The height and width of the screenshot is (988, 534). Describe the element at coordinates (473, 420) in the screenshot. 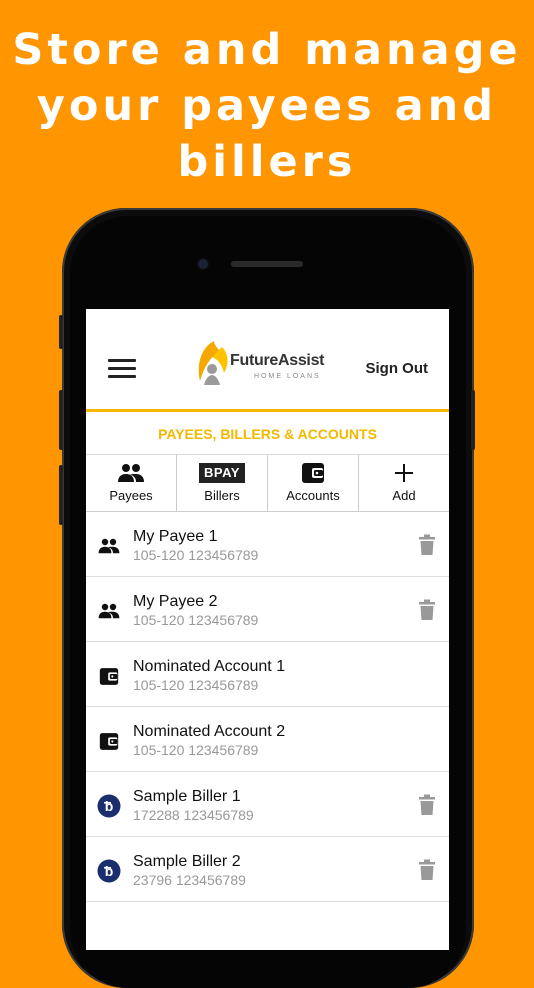

I see `power-button` at that location.